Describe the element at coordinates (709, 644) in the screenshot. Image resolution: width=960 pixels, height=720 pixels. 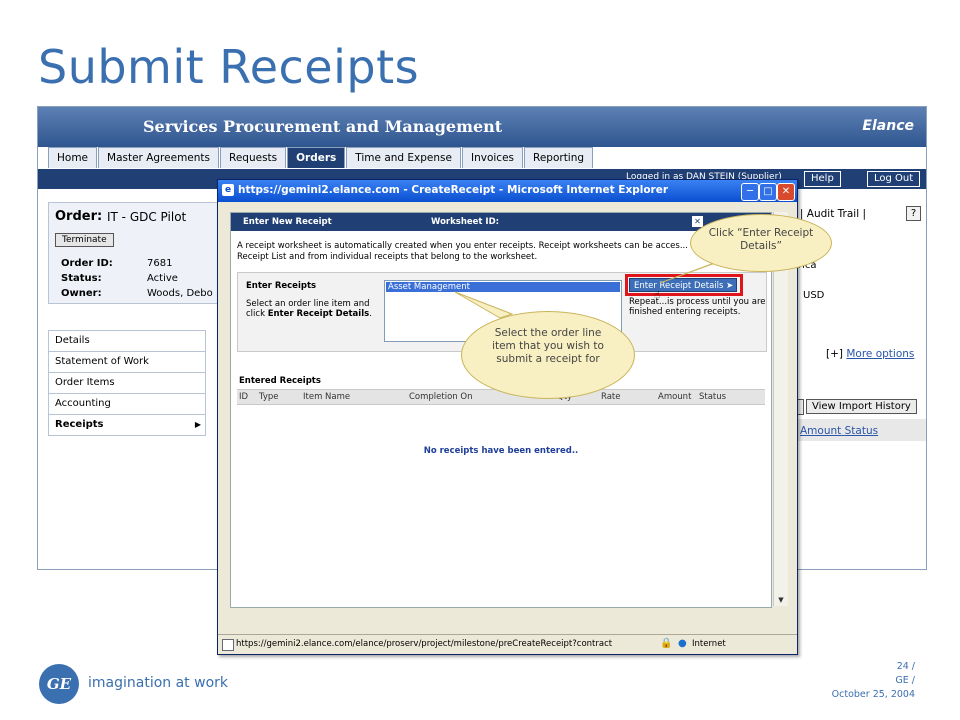
I see `security-zone-label: Internet` at that location.